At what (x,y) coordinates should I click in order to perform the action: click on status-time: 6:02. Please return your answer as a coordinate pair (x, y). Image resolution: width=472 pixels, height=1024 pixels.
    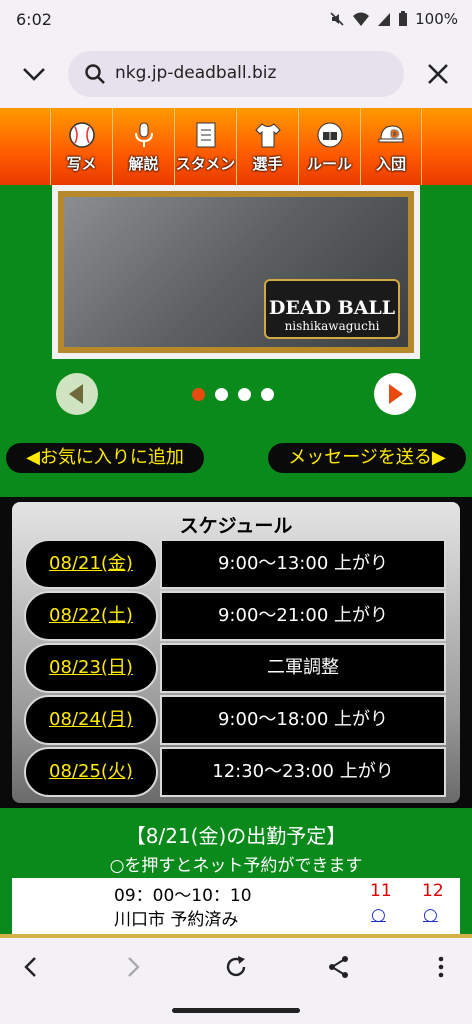
    Looking at the image, I should click on (34, 19).